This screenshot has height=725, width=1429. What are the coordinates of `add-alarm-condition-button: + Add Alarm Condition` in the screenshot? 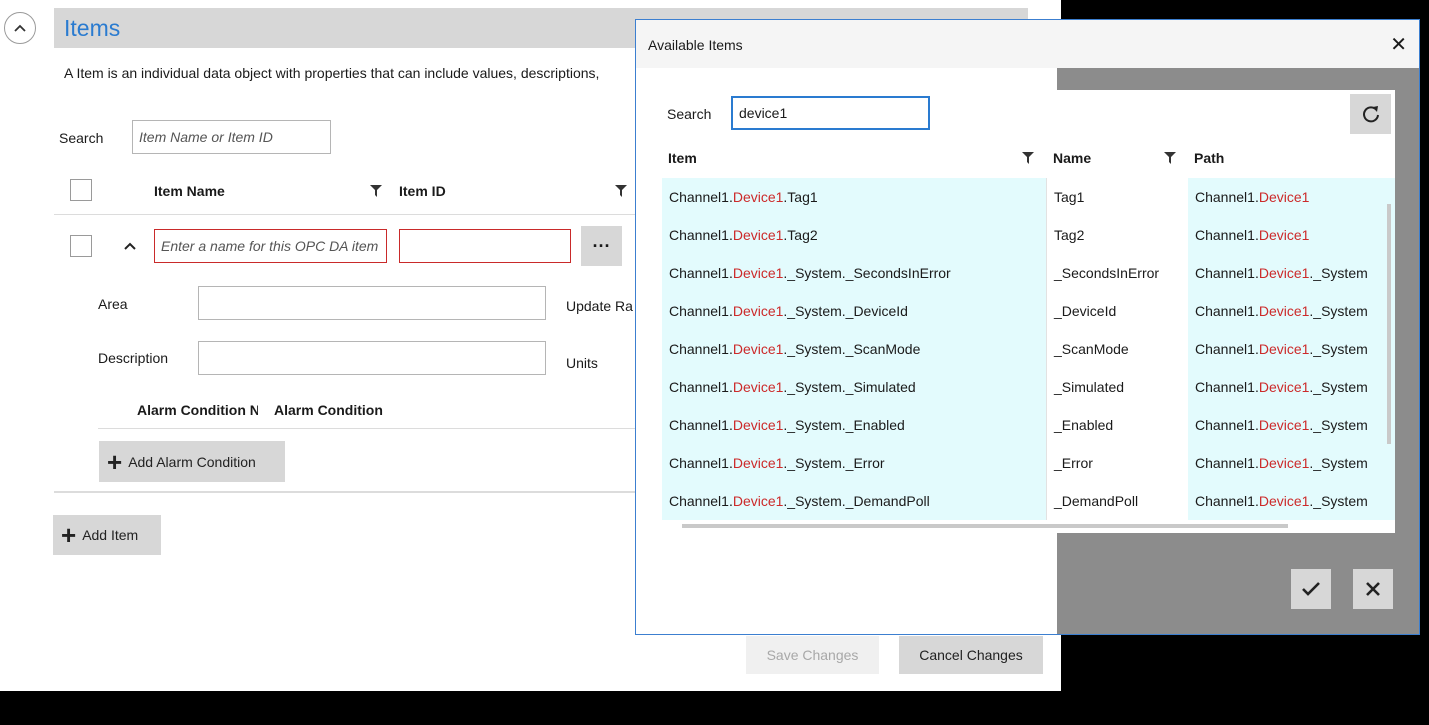 It's located at (192, 461).